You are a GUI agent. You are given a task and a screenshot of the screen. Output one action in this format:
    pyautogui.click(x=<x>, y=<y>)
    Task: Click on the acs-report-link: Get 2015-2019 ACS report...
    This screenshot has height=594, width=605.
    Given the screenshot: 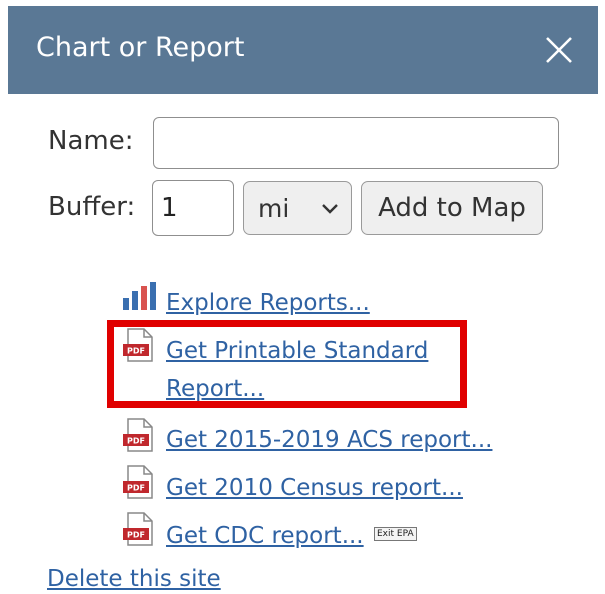 What is the action you would take?
    pyautogui.click(x=329, y=440)
    